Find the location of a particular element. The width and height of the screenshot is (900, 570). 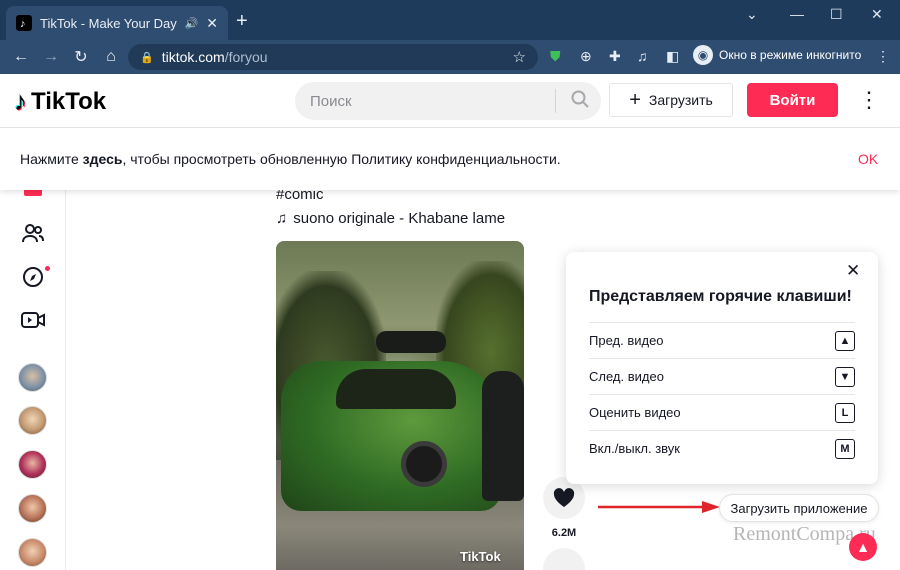

incognito-label: Окно в режиме инкогнито is located at coordinates (790, 55).